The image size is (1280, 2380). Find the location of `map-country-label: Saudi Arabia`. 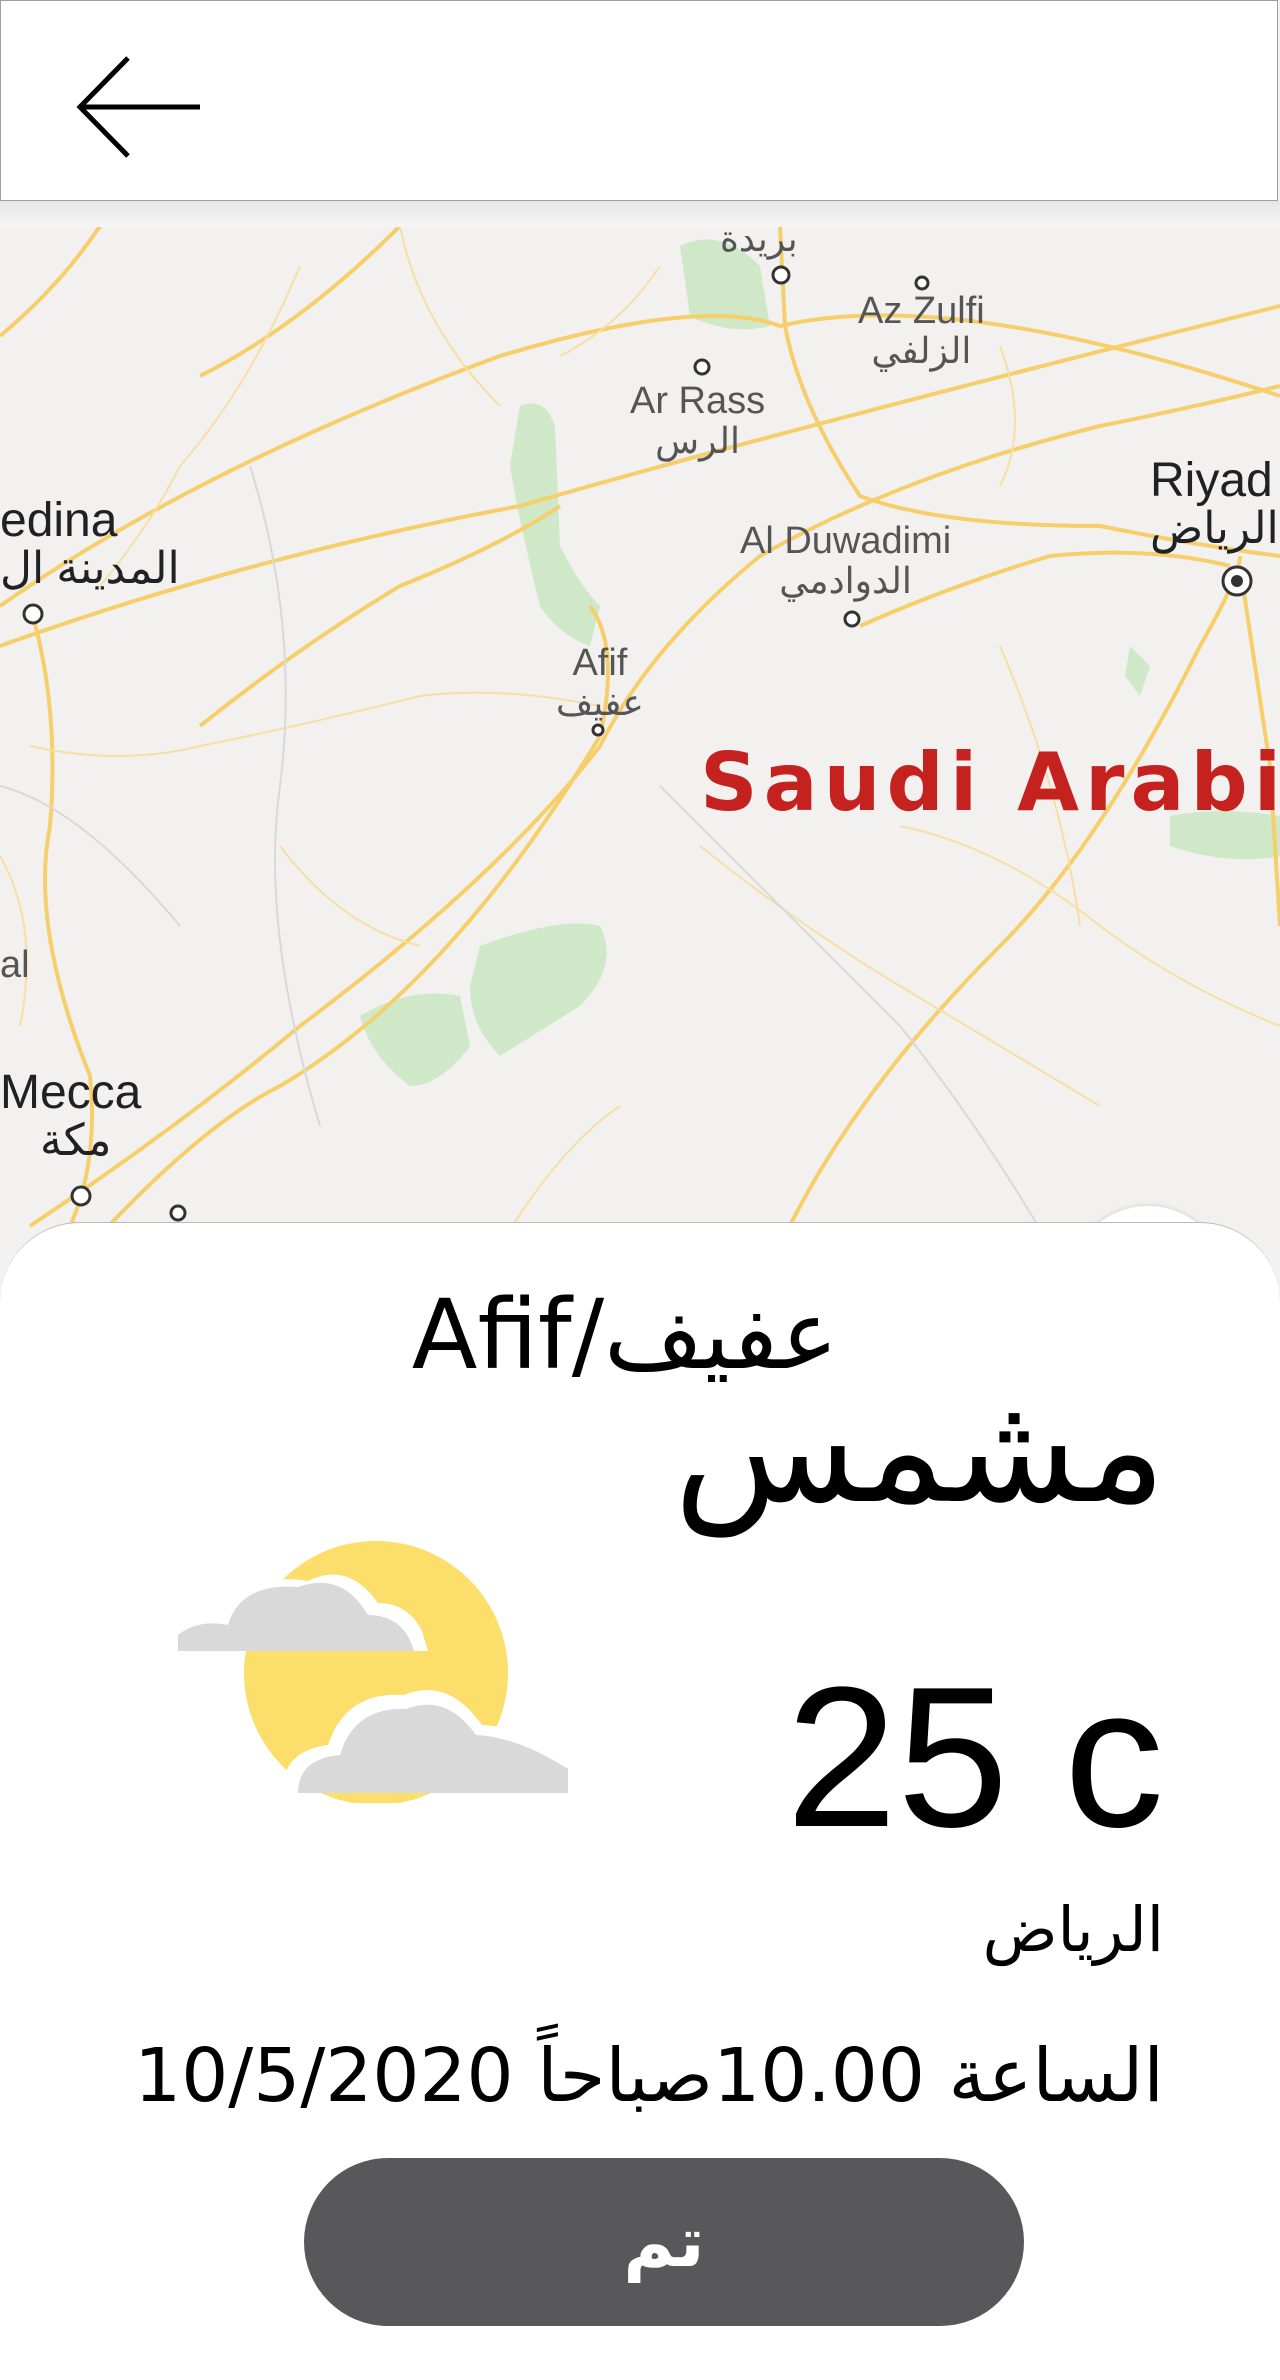

map-country-label: Saudi Arabia is located at coordinates (990, 782).